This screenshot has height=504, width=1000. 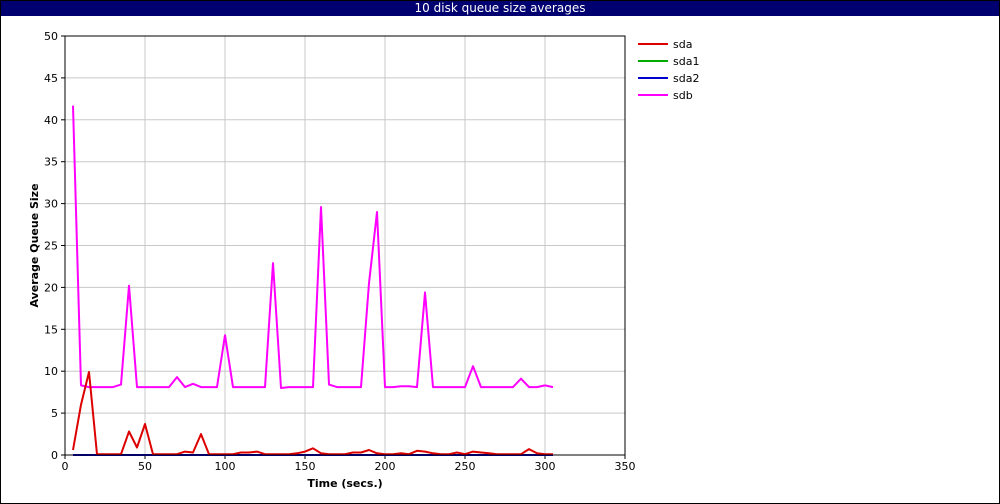 I want to click on x-tick-label: 300, so click(x=545, y=466).